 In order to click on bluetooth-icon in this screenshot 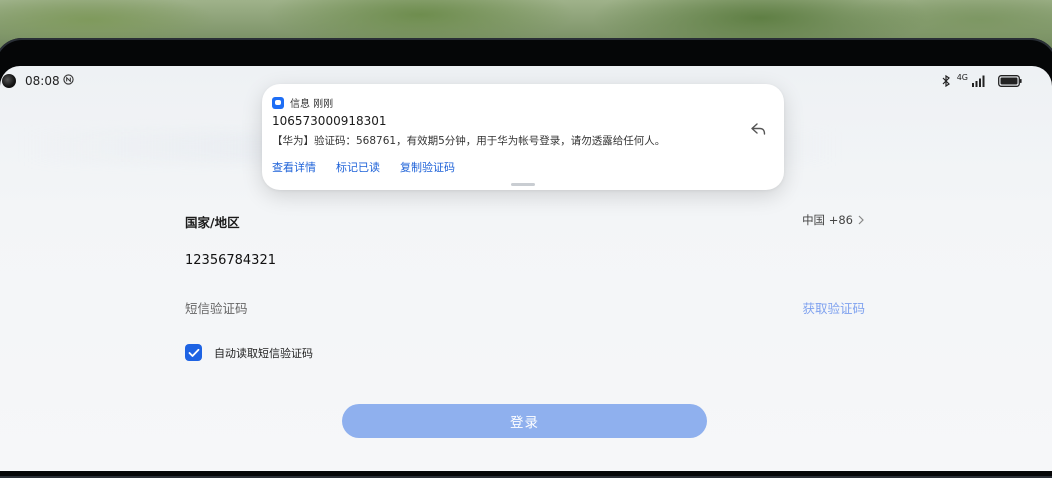, I will do `click(946, 81)`.